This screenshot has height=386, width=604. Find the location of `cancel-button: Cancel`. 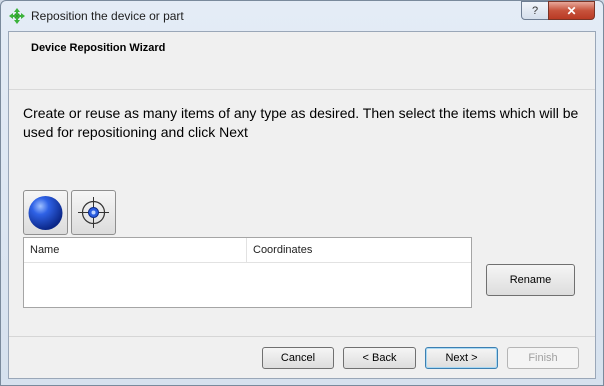

cancel-button: Cancel is located at coordinates (298, 358).